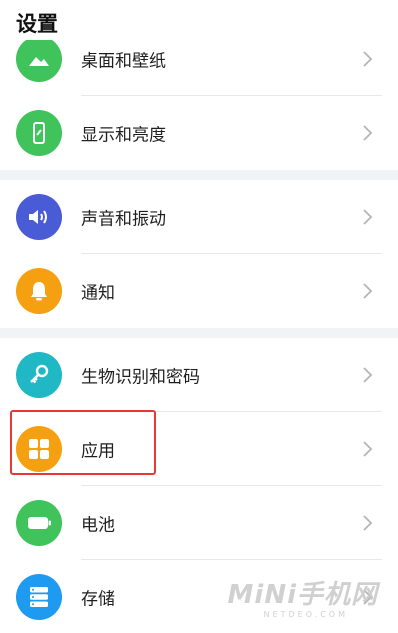 The width and height of the screenshot is (398, 633). I want to click on wallpaper-icon, so click(39, 59).